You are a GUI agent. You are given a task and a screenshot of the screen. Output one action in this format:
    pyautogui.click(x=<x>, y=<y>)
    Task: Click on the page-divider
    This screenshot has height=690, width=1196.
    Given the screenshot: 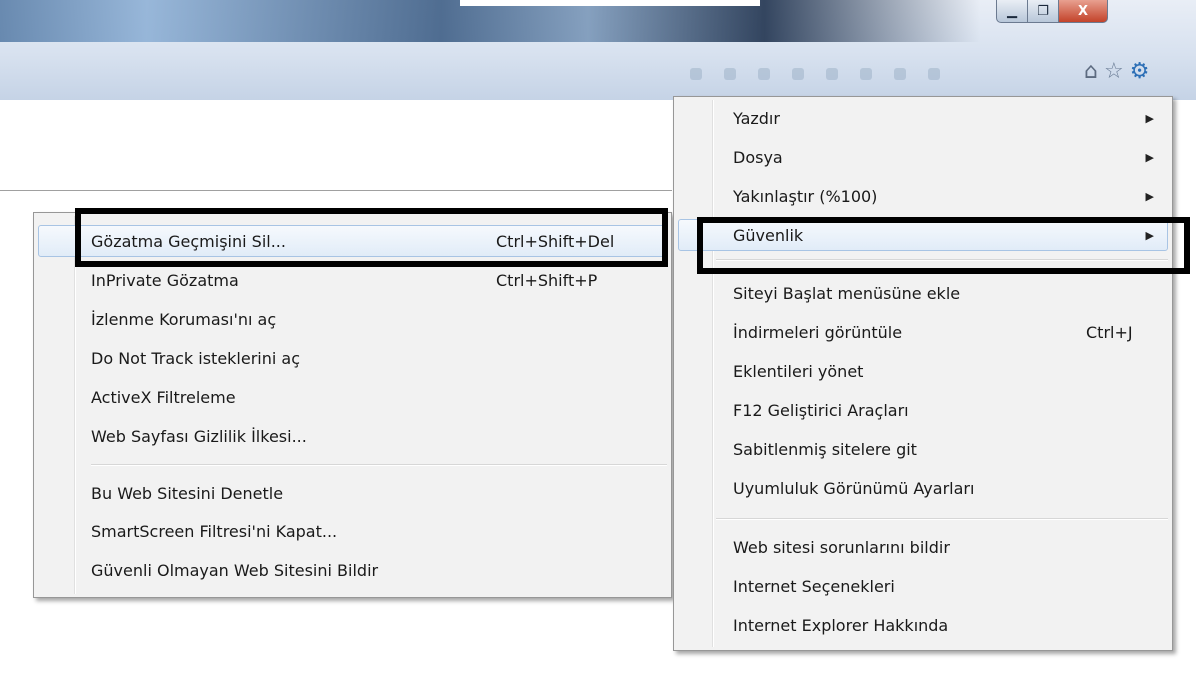 What is the action you would take?
    pyautogui.click(x=336, y=190)
    